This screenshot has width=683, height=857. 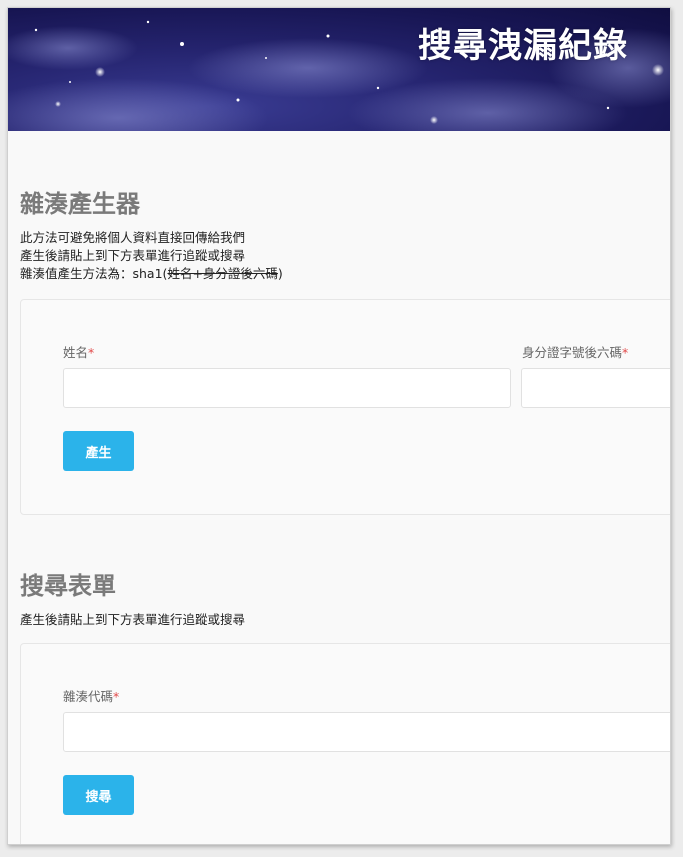 I want to click on generate-button: 產生, so click(x=98, y=451).